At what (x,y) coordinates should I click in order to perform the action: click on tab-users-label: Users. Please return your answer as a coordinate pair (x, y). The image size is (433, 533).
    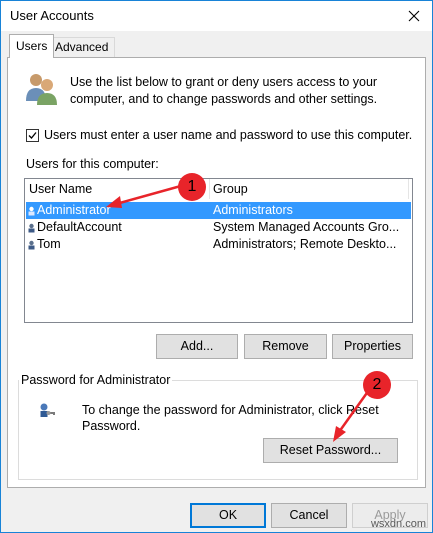
    Looking at the image, I should click on (32, 46).